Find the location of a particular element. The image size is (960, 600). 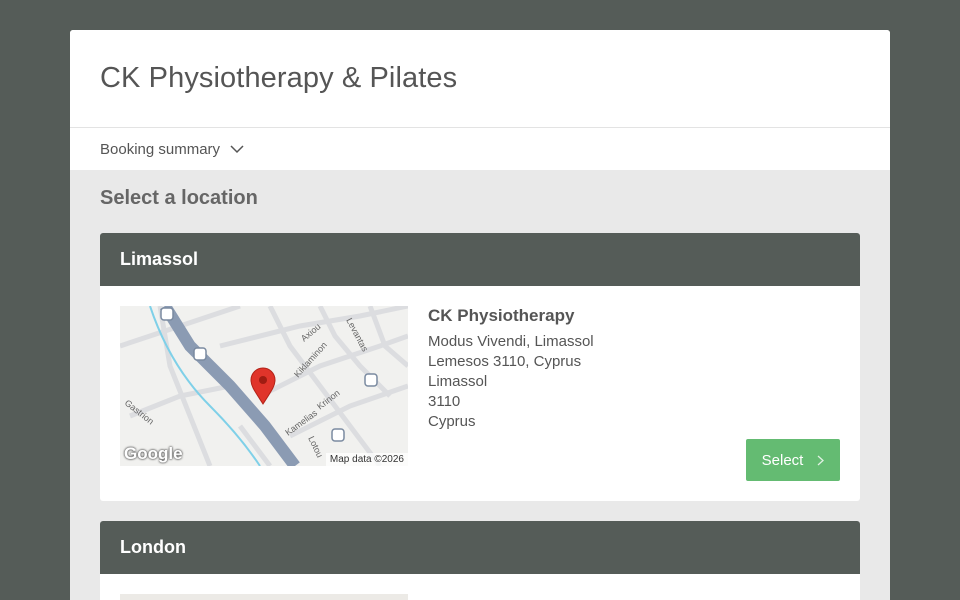

location-body is located at coordinates (480, 587).